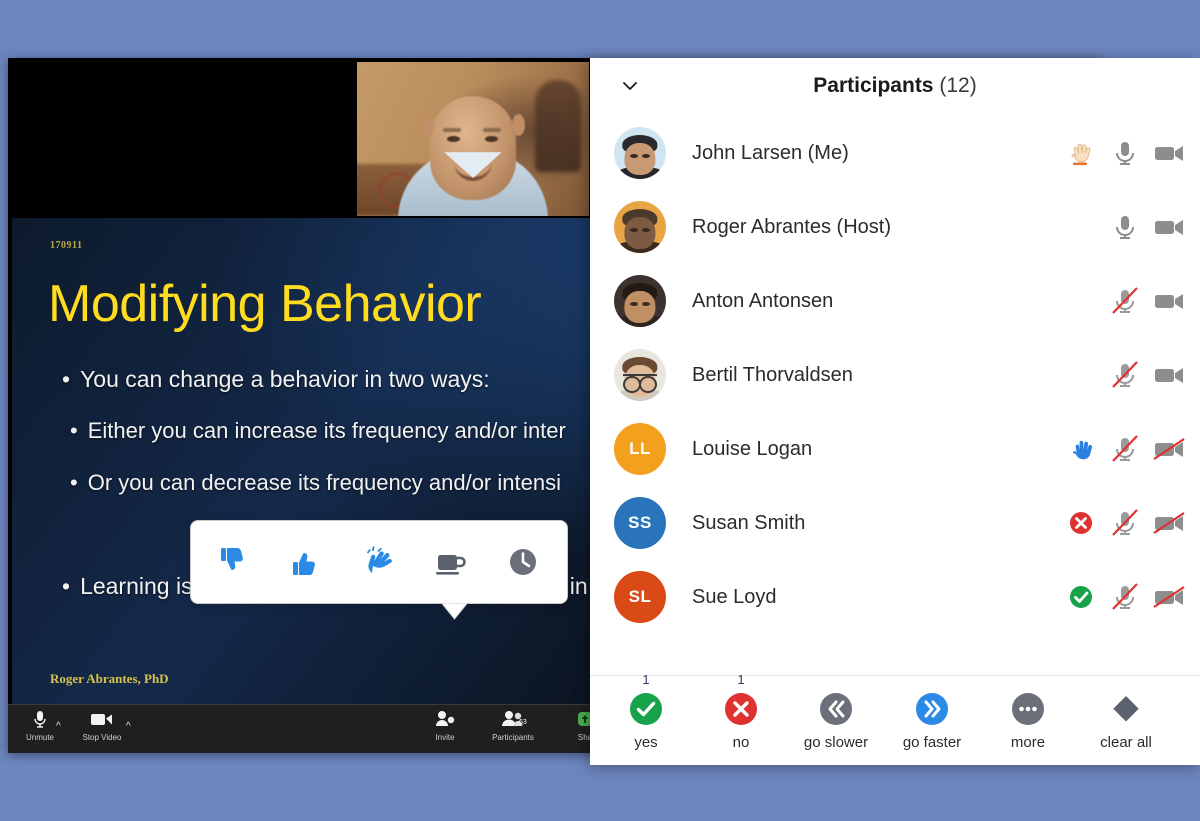  I want to click on participant-name: Bertil Thorvaldsen, so click(772, 374).